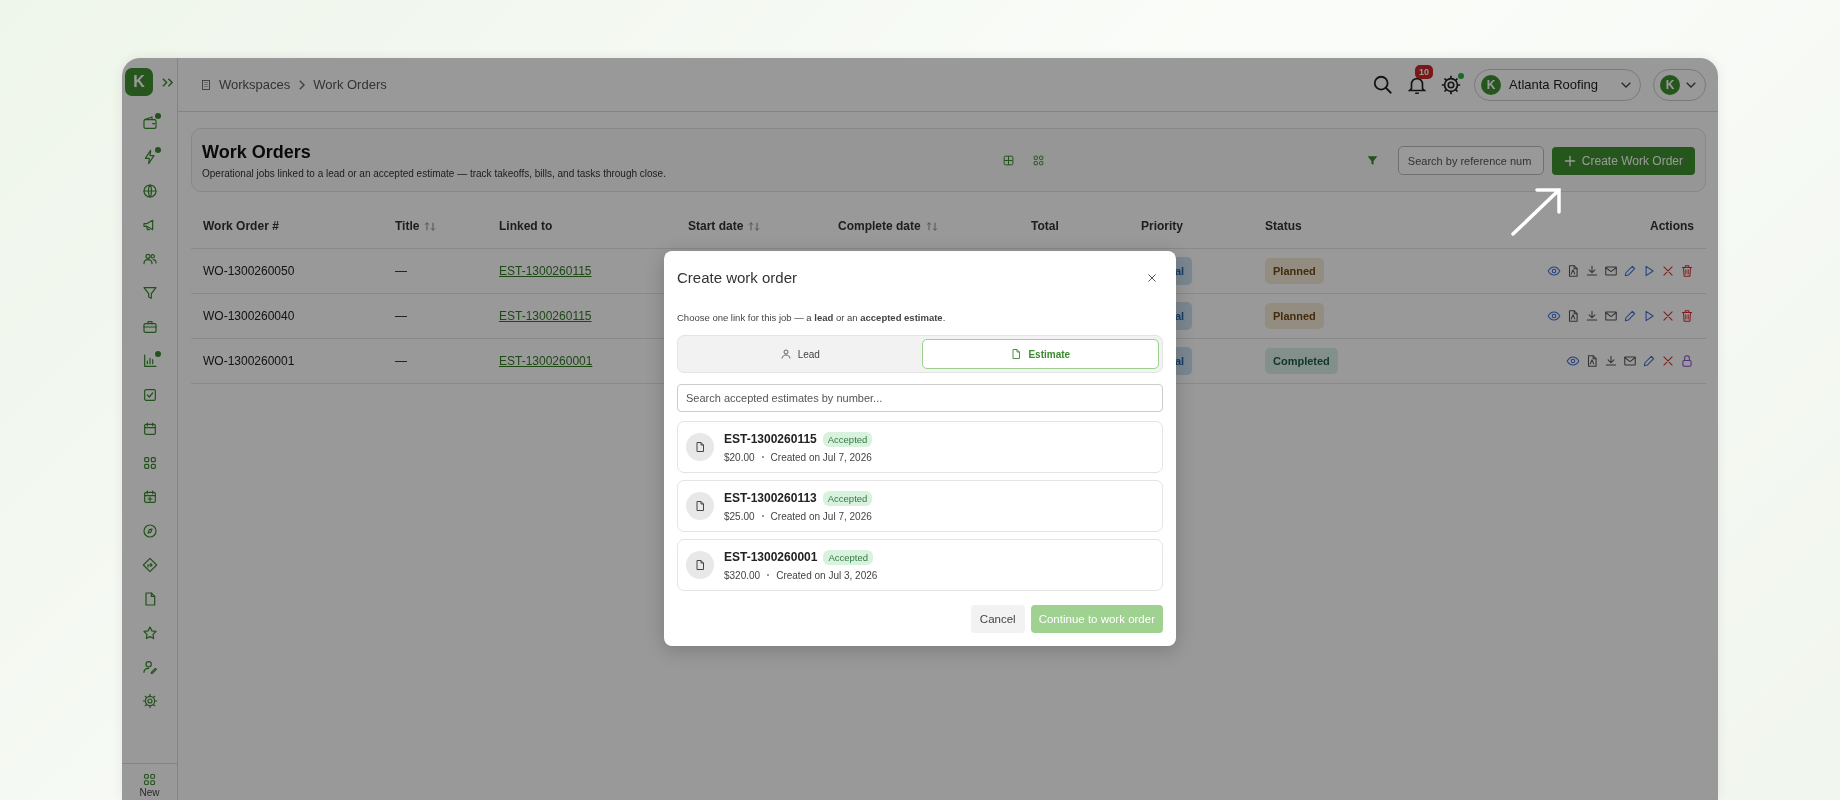 The width and height of the screenshot is (1840, 800). What do you see at coordinates (407, 226) in the screenshot?
I see `column-header: Title` at bounding box center [407, 226].